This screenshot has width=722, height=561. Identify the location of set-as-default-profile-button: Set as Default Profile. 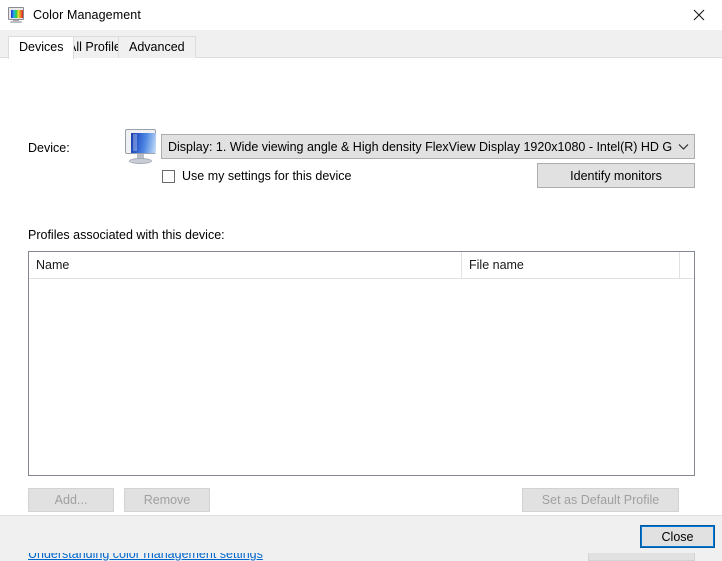
(600, 500).